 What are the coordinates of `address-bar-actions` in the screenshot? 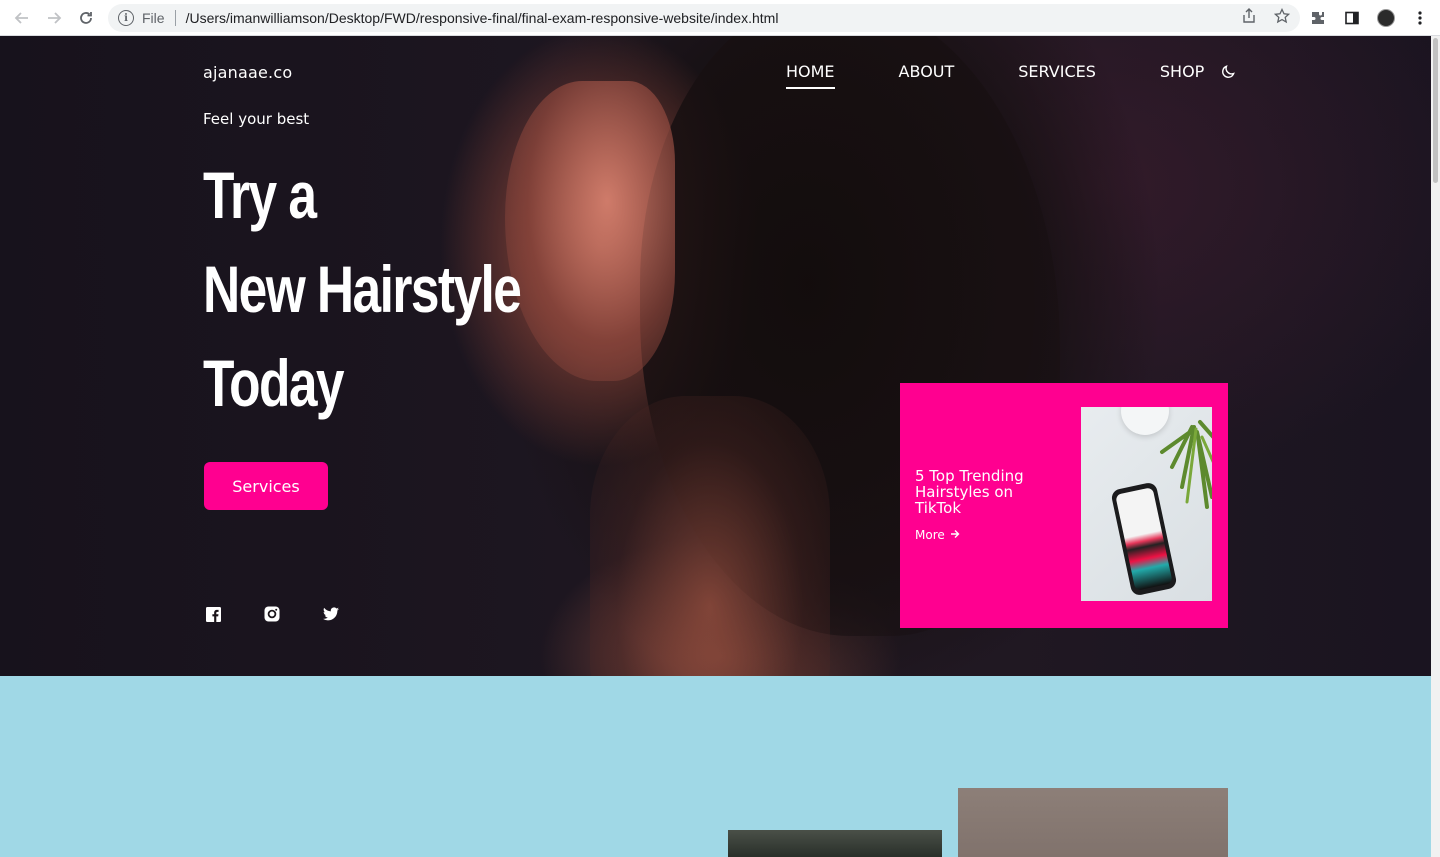 It's located at (1266, 17).